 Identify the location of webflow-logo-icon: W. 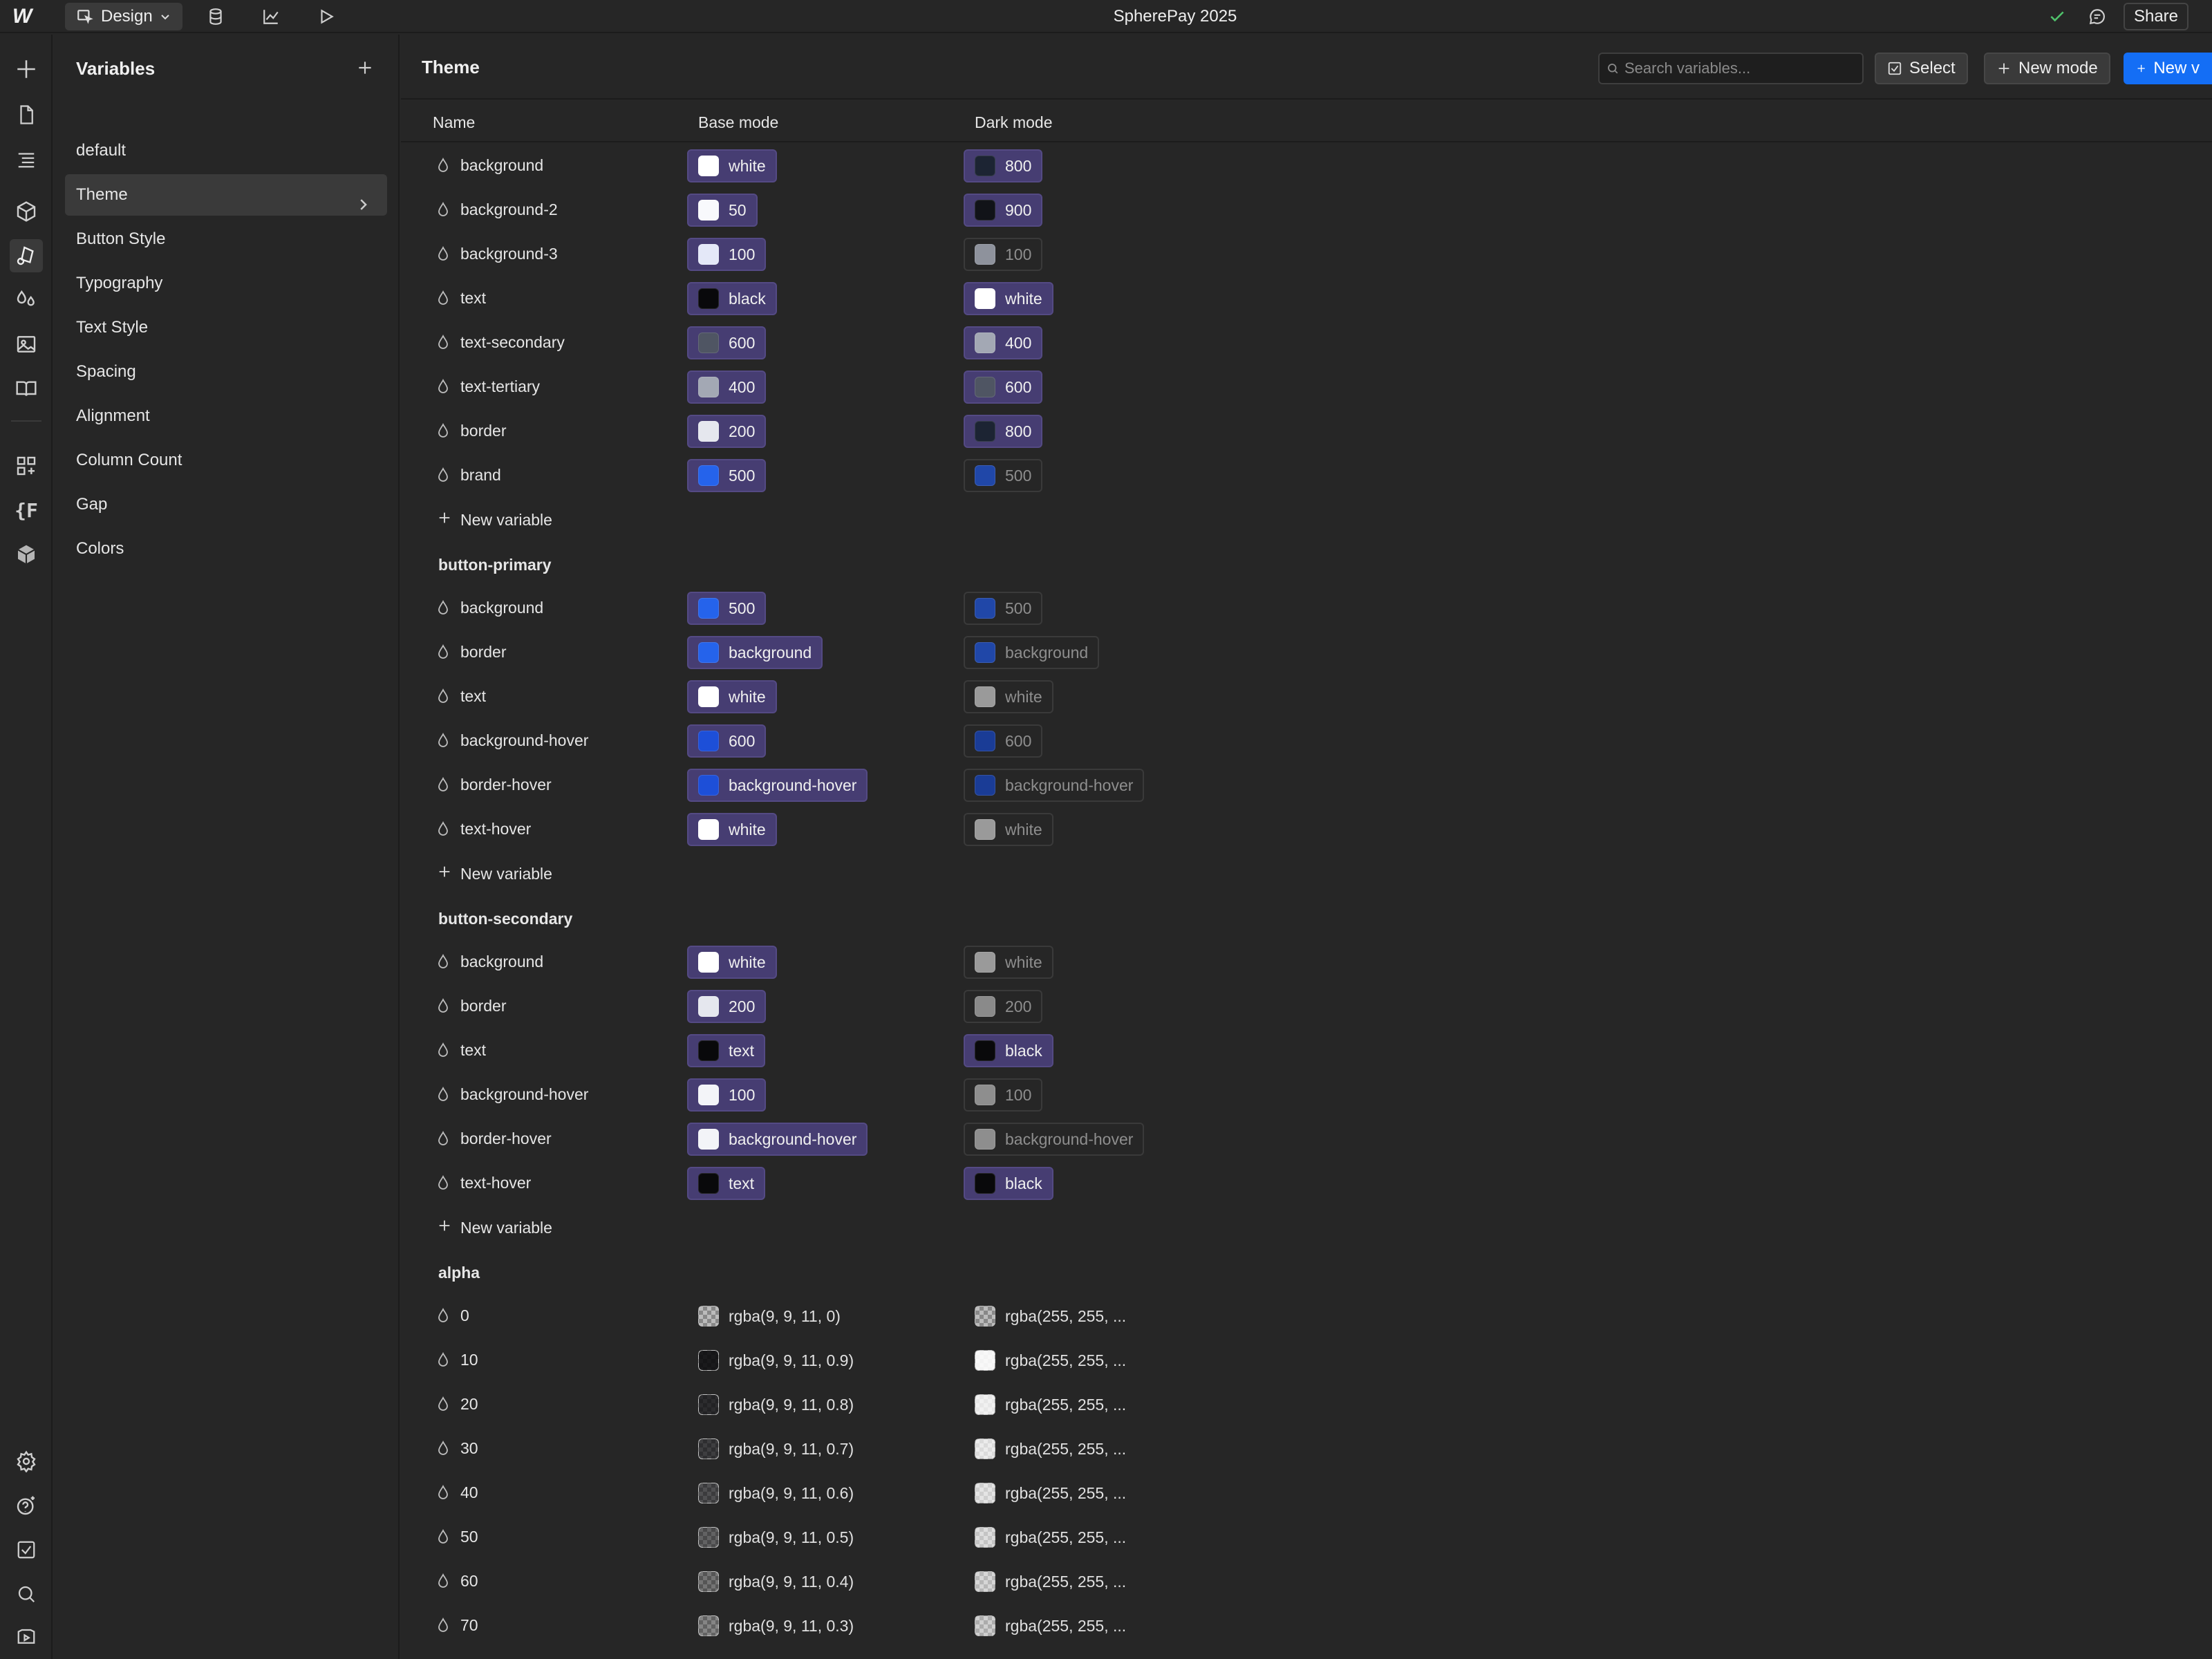
(26, 17).